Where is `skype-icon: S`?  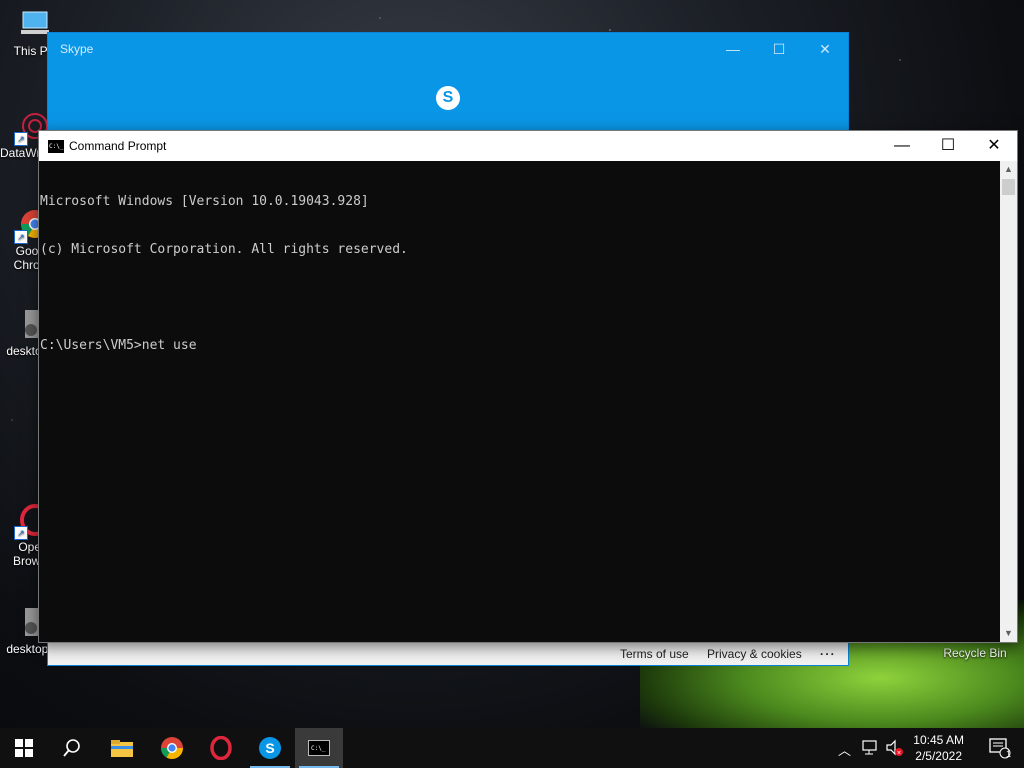
skype-icon: S is located at coordinates (270, 748).